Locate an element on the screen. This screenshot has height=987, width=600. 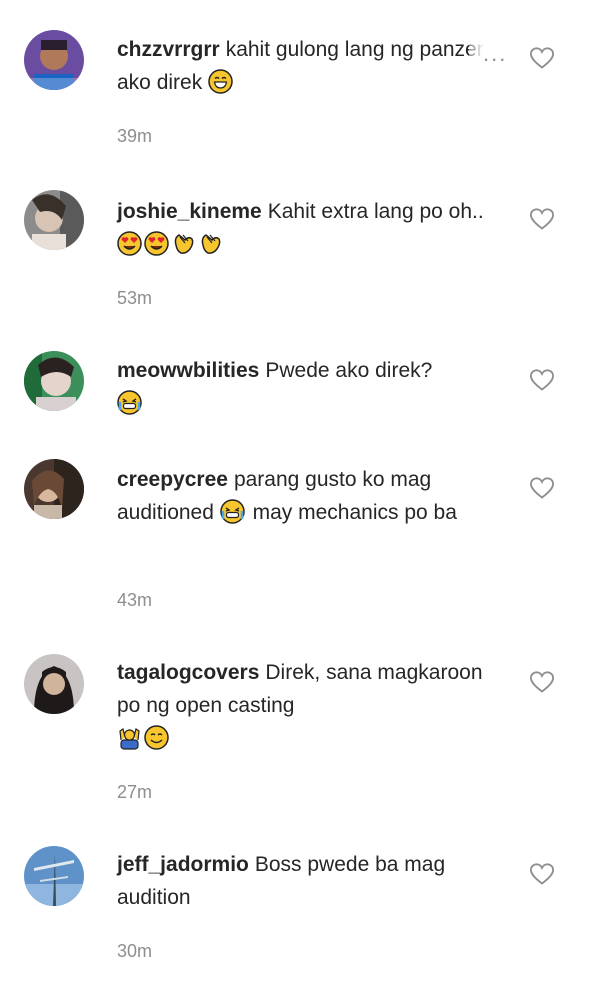
comment-timestamp: 27m is located at coordinates (134, 792).